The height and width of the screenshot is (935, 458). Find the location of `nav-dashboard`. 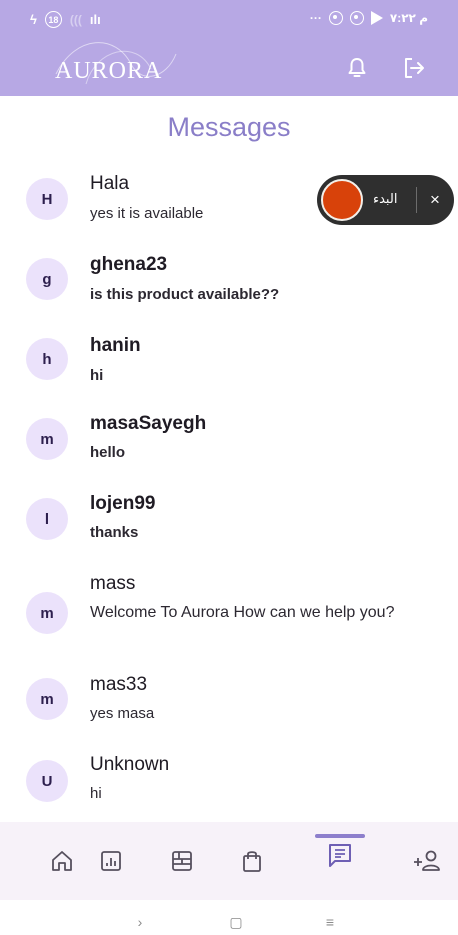

nav-dashboard is located at coordinates (182, 861).